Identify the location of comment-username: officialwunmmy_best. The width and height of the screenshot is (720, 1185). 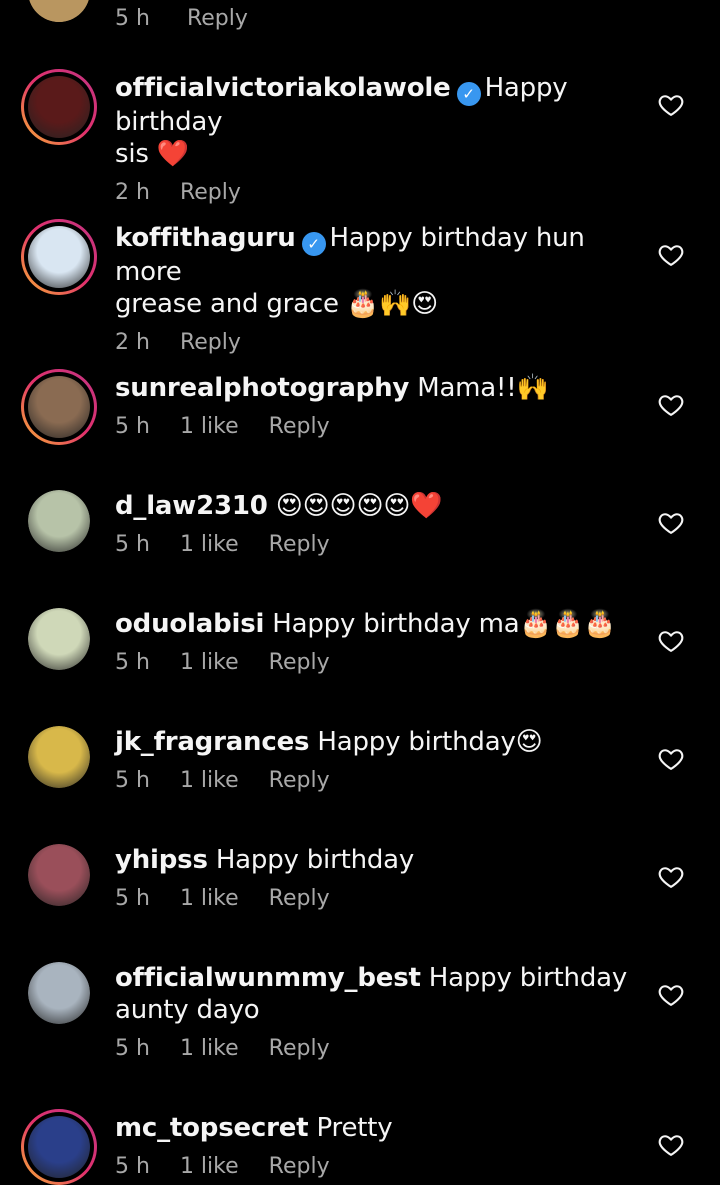
(268, 978).